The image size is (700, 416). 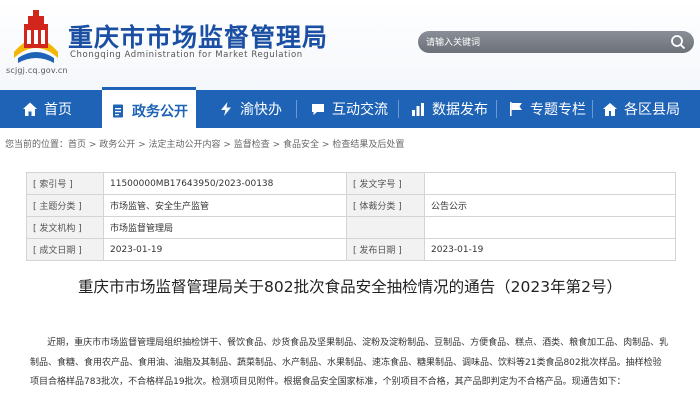 What do you see at coordinates (460, 110) in the screenshot?
I see `nav-label: 数据发布` at bounding box center [460, 110].